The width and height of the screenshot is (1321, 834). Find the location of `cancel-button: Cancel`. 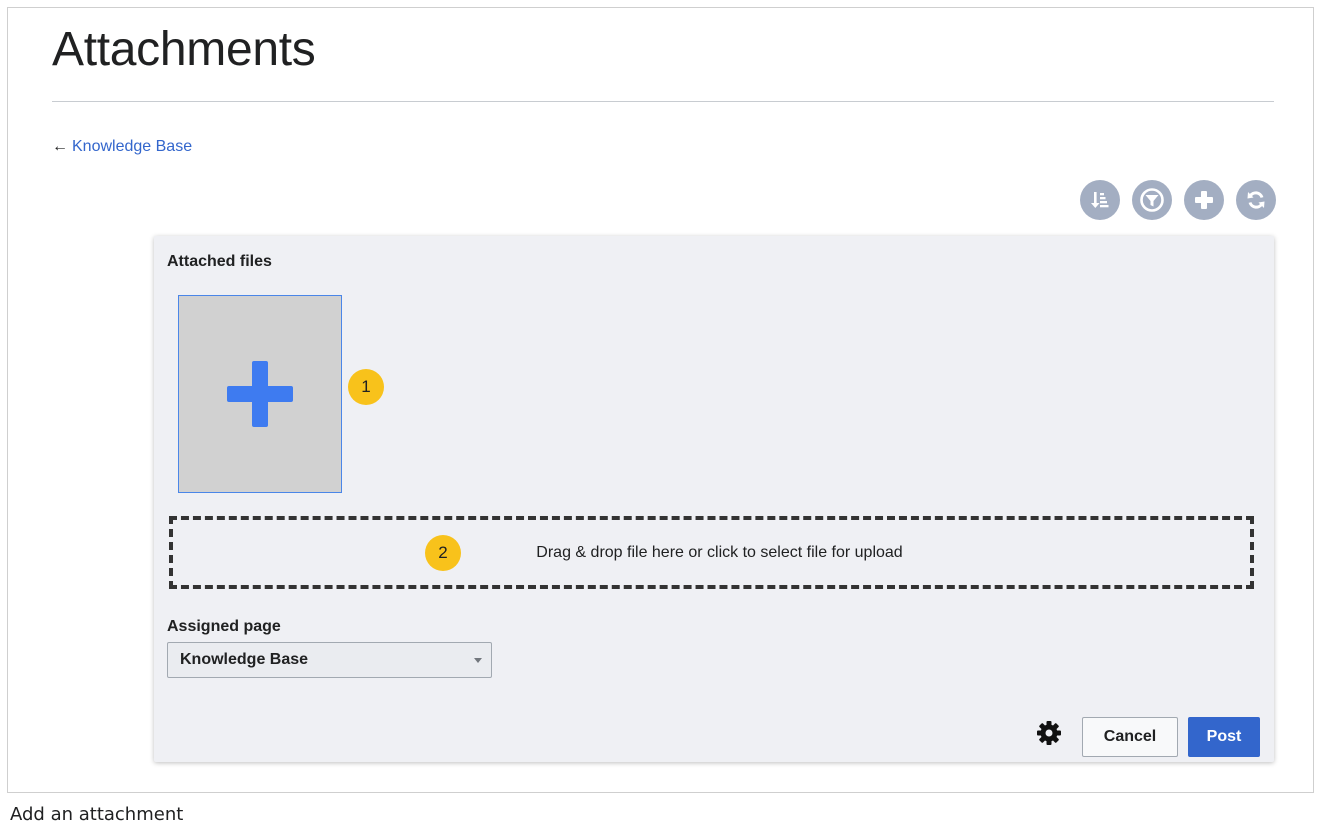

cancel-button: Cancel is located at coordinates (1130, 737).